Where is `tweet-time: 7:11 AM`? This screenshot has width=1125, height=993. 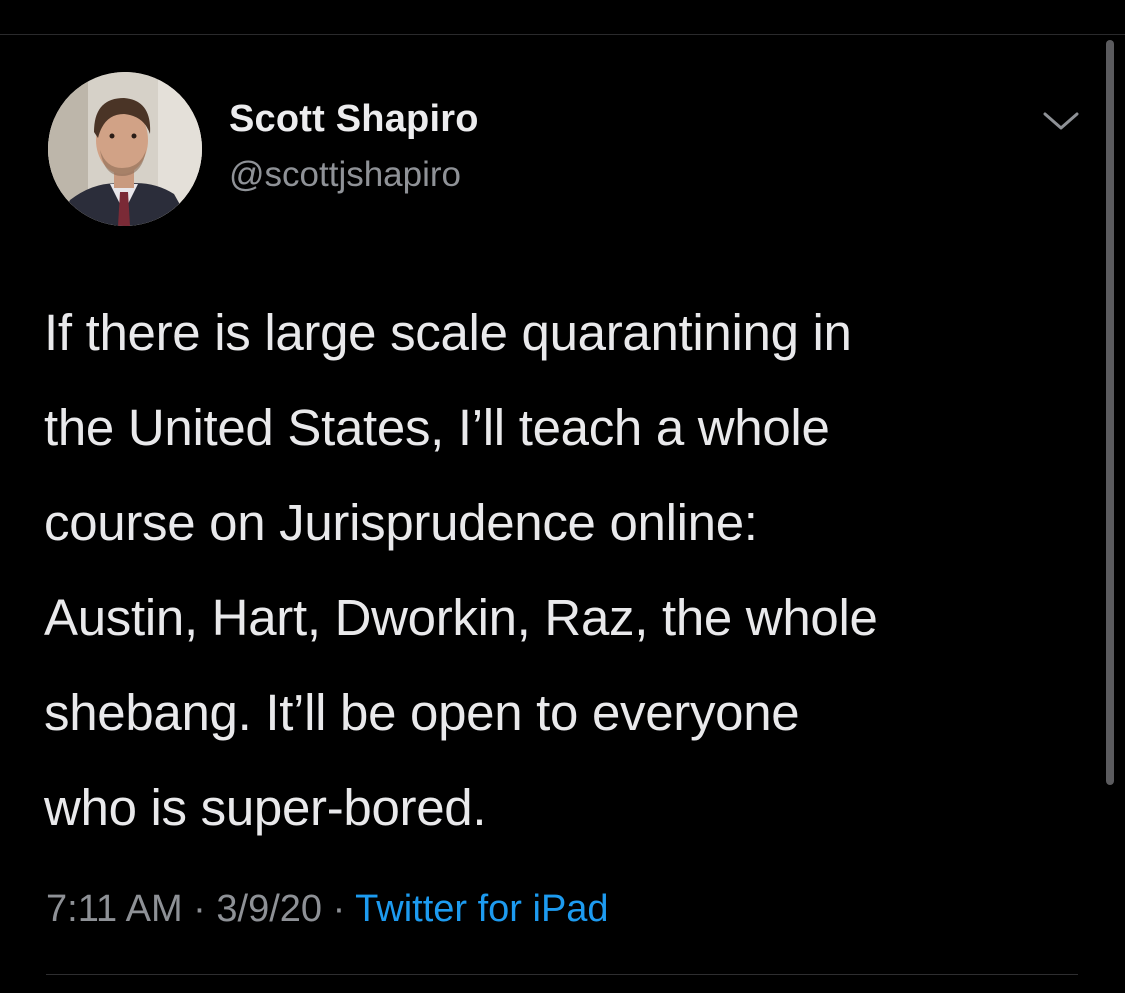
tweet-time: 7:11 AM is located at coordinates (114, 909).